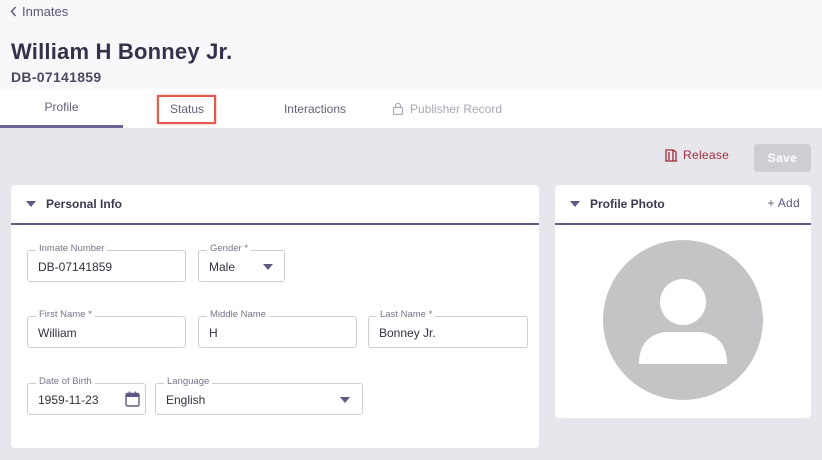 This screenshot has width=822, height=460. I want to click on breadcrumb-back-link: Inmates, so click(39, 11).